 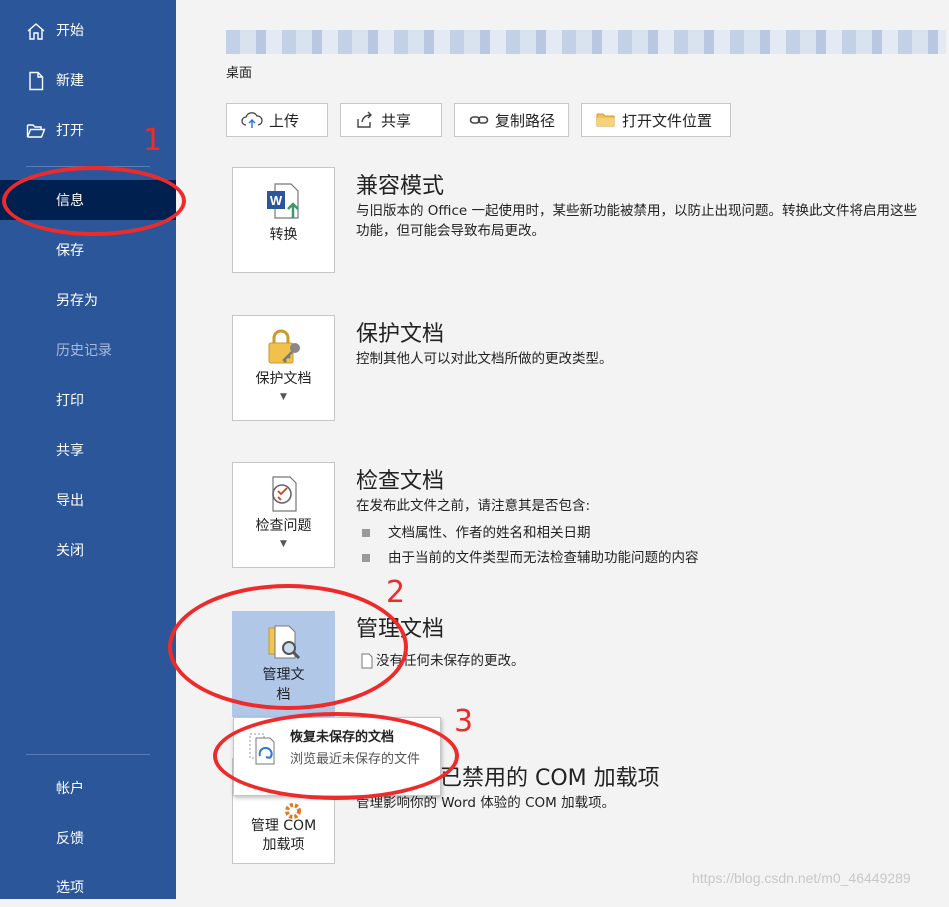 I want to click on svg-text: W, so click(x=276, y=200).